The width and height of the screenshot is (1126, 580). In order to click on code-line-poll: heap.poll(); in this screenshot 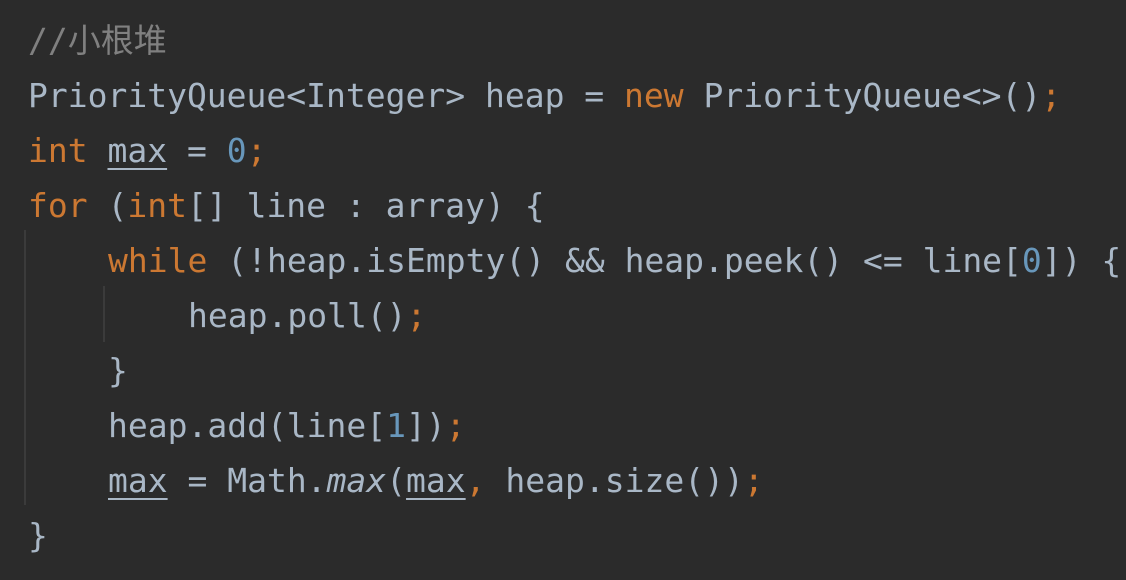, I will do `click(307, 315)`.